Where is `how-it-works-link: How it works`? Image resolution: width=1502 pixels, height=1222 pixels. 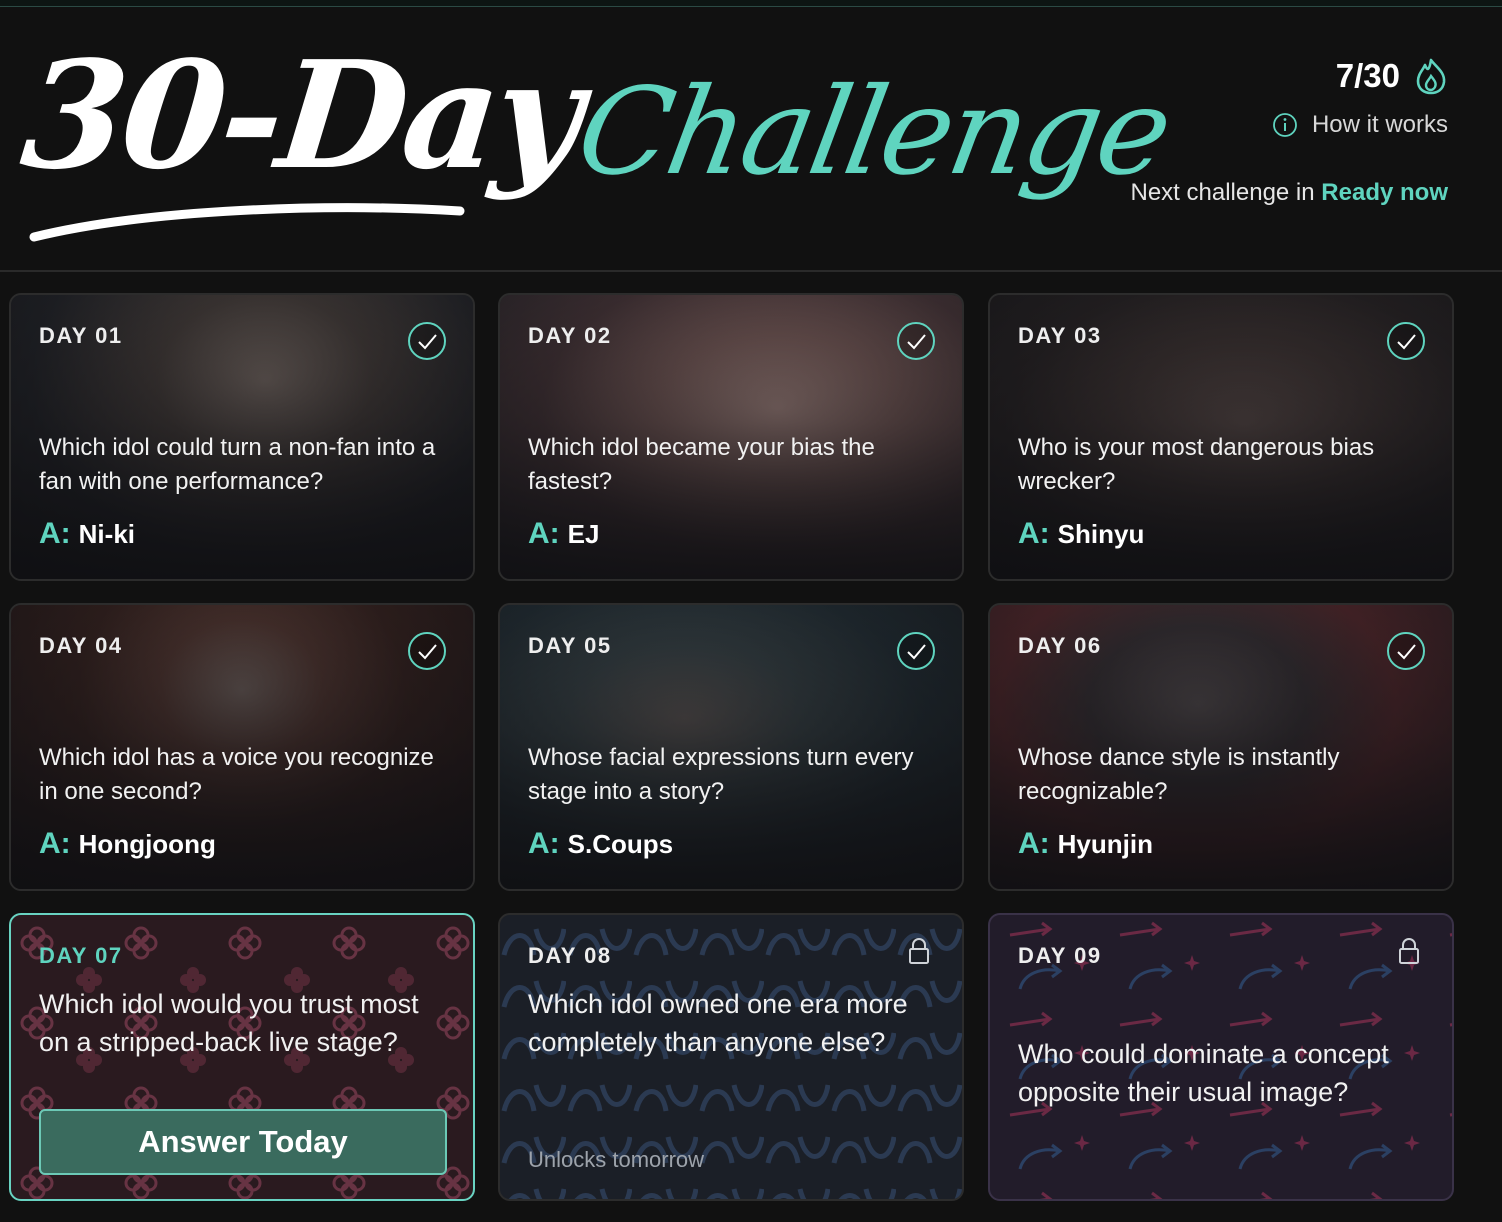 how-it-works-link: How it works is located at coordinates (1289, 125).